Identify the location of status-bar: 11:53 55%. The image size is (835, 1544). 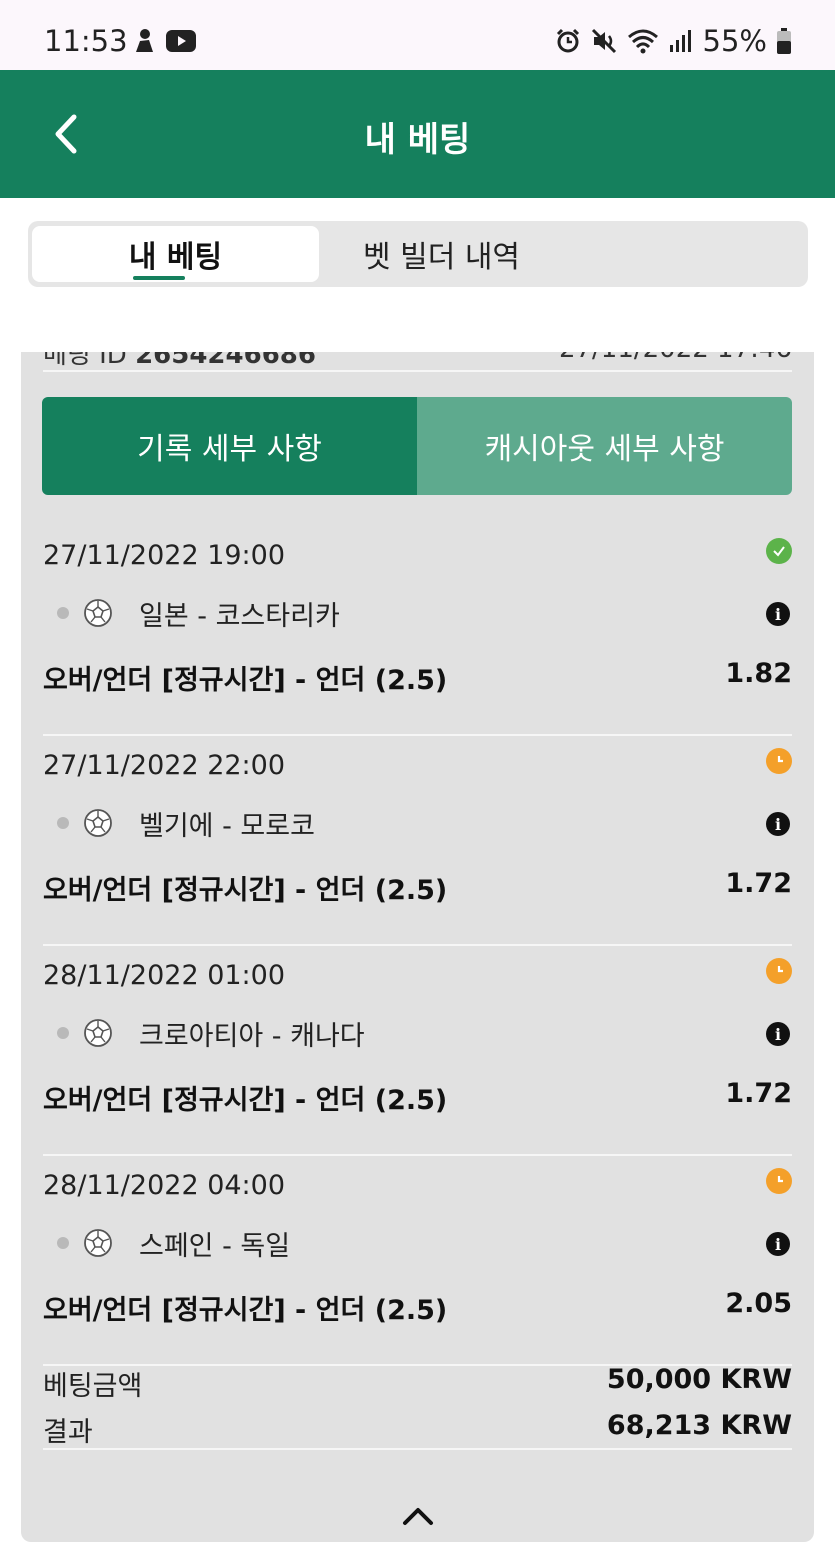
(417, 35).